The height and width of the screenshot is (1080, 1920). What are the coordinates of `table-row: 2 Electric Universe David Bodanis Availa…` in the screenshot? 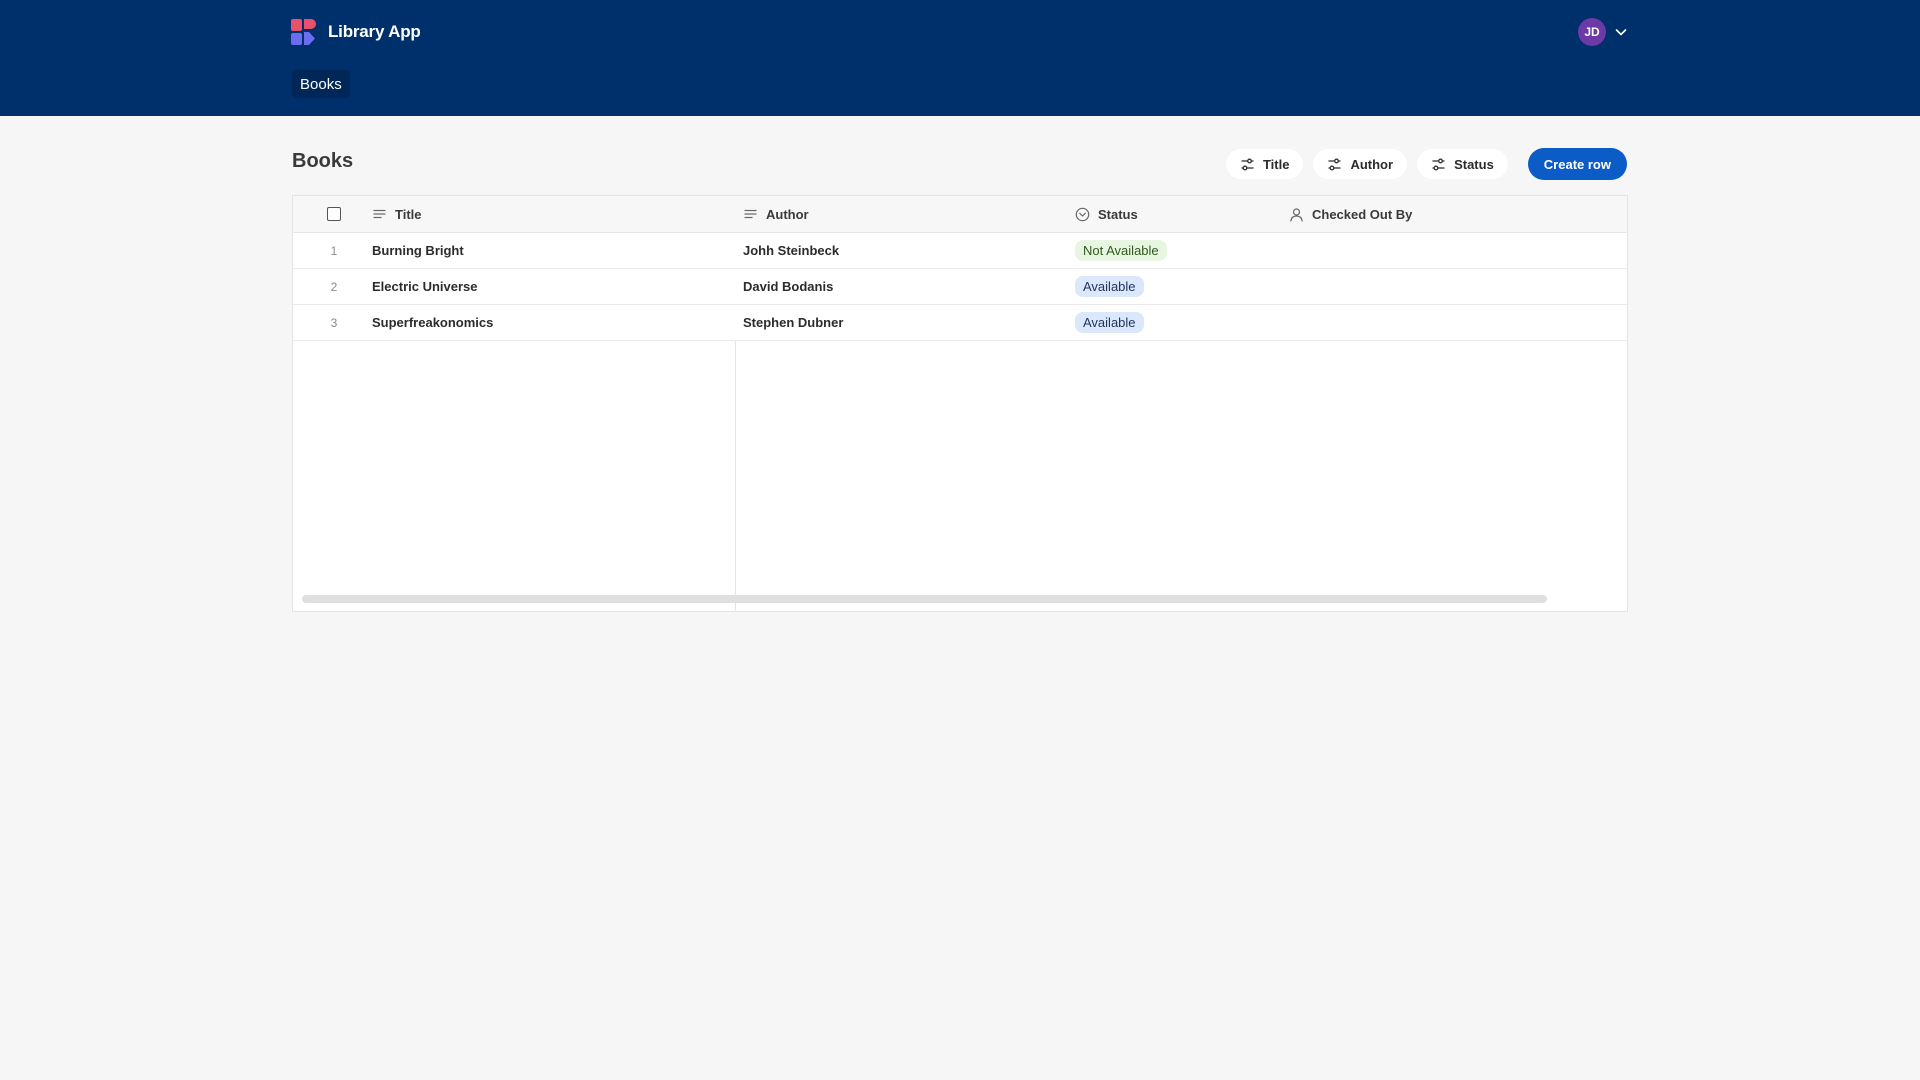 It's located at (960, 287).